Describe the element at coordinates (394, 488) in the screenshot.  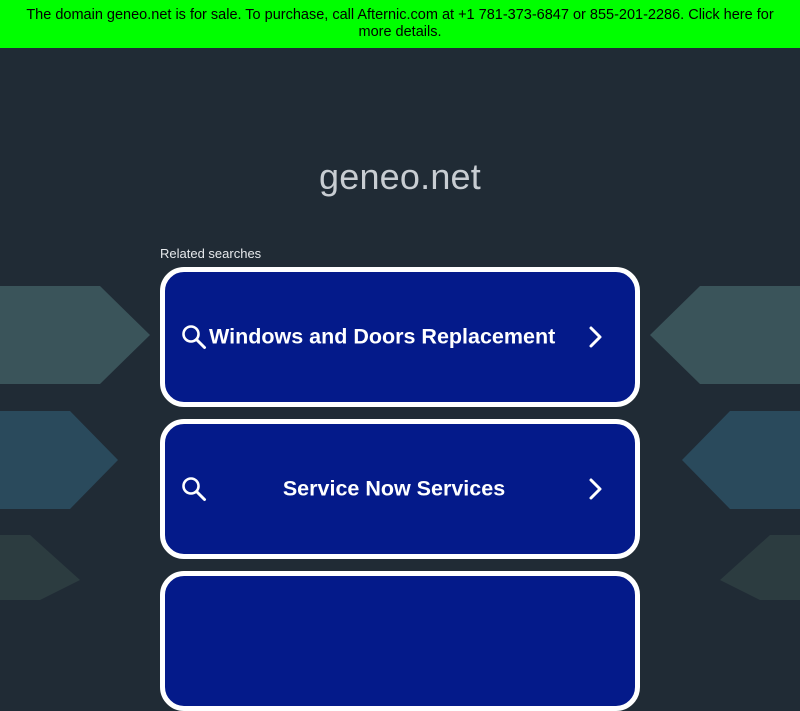
I see `related-search-label-2: Service Now Services` at that location.